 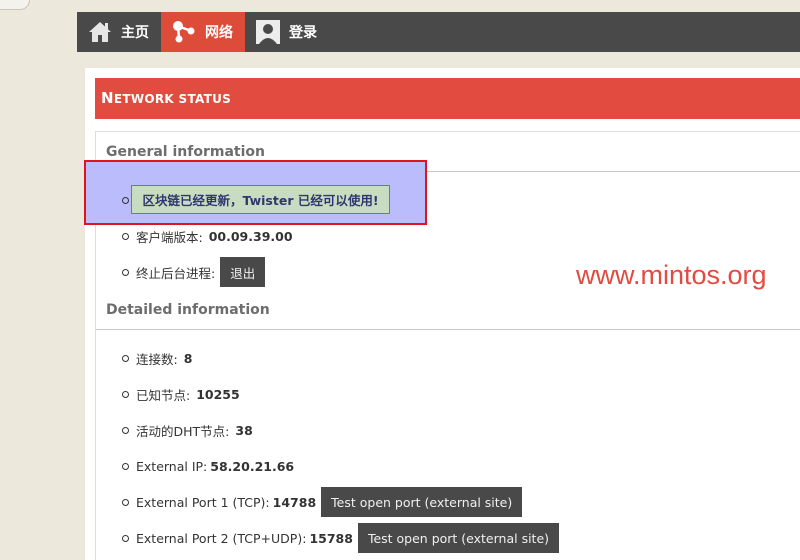 What do you see at coordinates (331, 538) in the screenshot?
I see `port2-value: 15788` at bounding box center [331, 538].